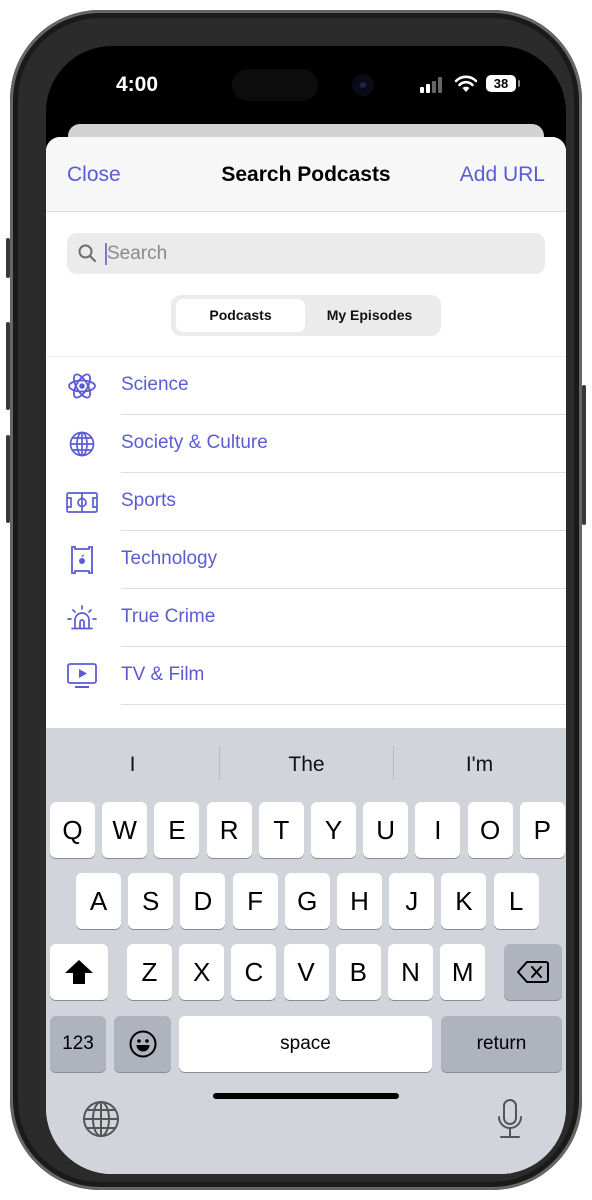 The width and height of the screenshot is (592, 1200). Describe the element at coordinates (240, 315) in the screenshot. I see `segment-podcasts: Podcasts` at that location.